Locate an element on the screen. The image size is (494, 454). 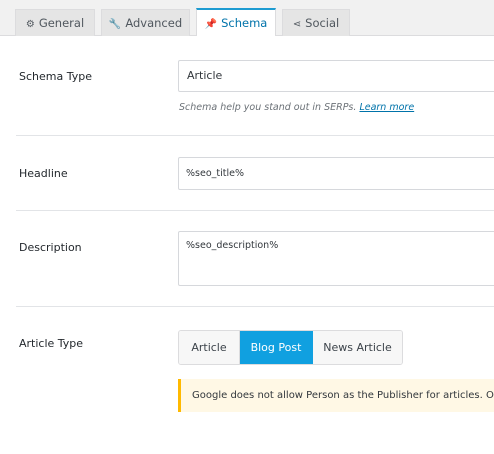
schema-type-select: Article is located at coordinates (336, 76).